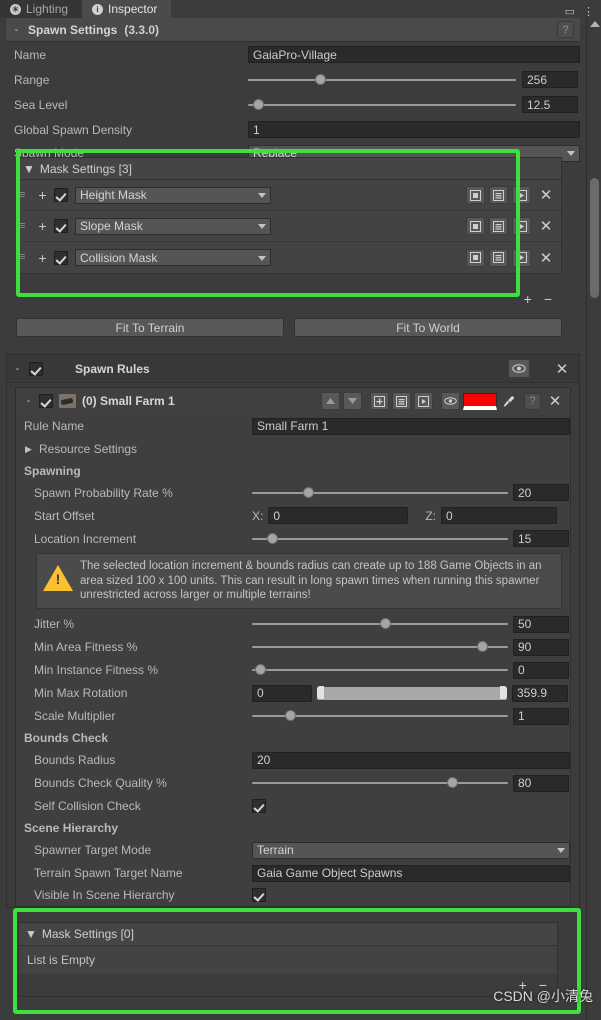 The height and width of the screenshot is (1020, 601). I want to click on spawn-probability-value: 20, so click(541, 492).